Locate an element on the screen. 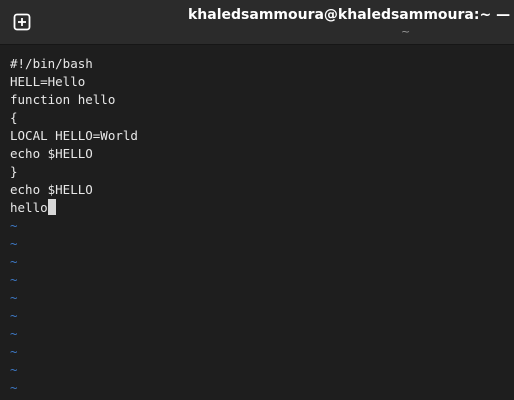  code-line-current: hello is located at coordinates (262, 208).